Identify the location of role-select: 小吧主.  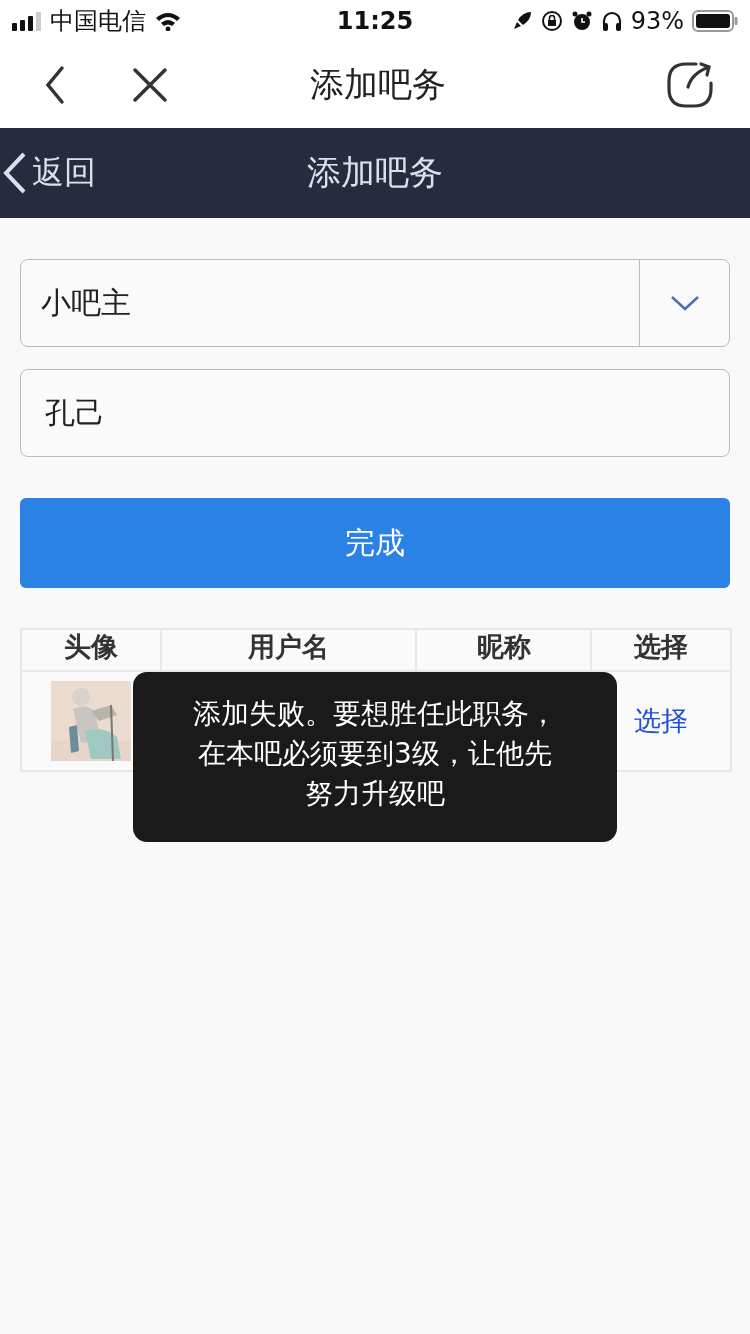
(375, 303).